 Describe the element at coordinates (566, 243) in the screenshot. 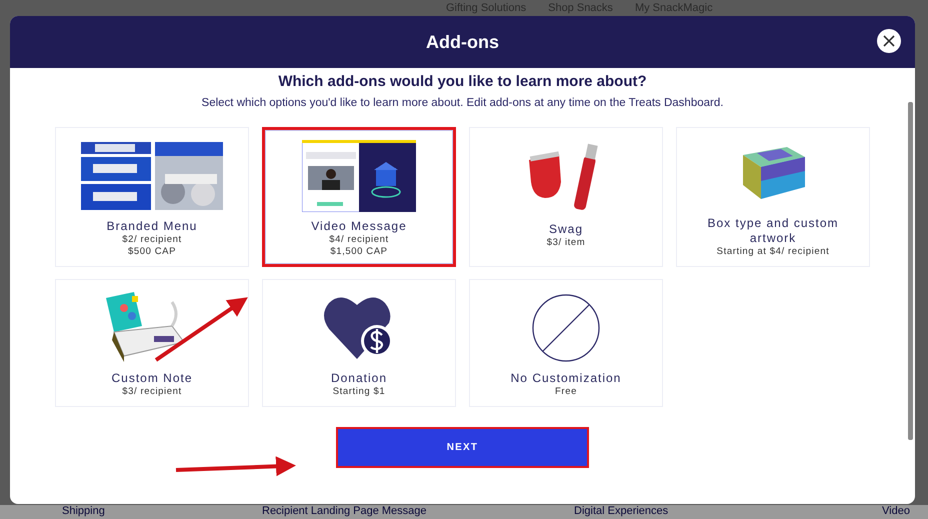

I see `addon-price: $3/ item` at that location.